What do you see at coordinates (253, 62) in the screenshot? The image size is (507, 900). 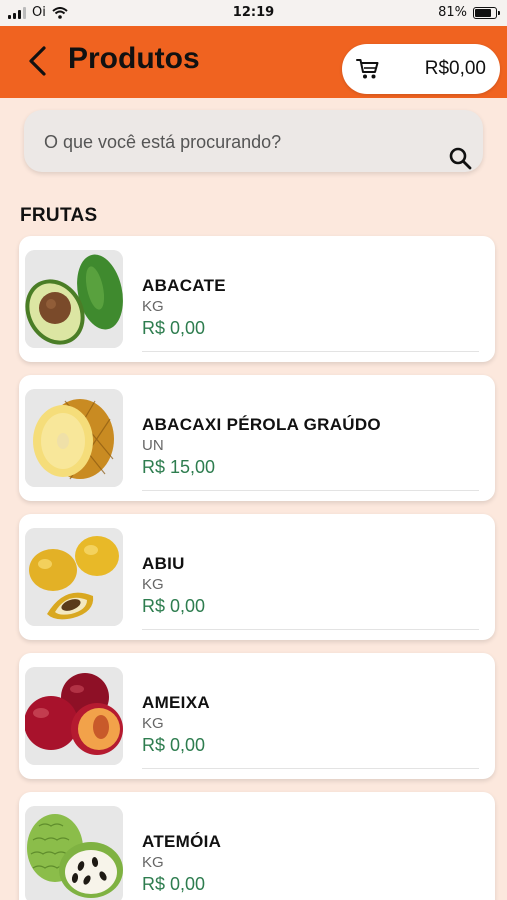 I see `app-header: Produtos R$0,00` at bounding box center [253, 62].